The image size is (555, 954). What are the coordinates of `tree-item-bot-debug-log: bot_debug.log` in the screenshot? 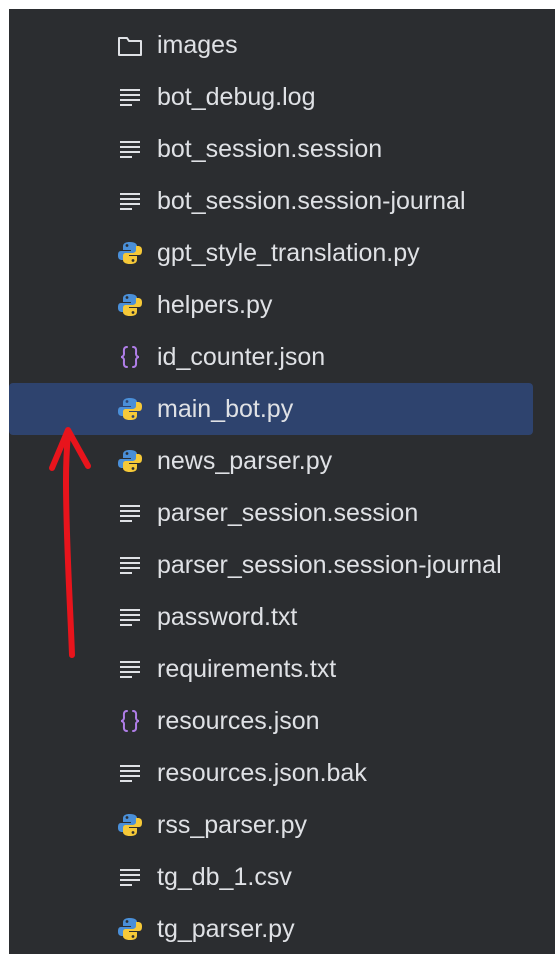 It's located at (282, 97).